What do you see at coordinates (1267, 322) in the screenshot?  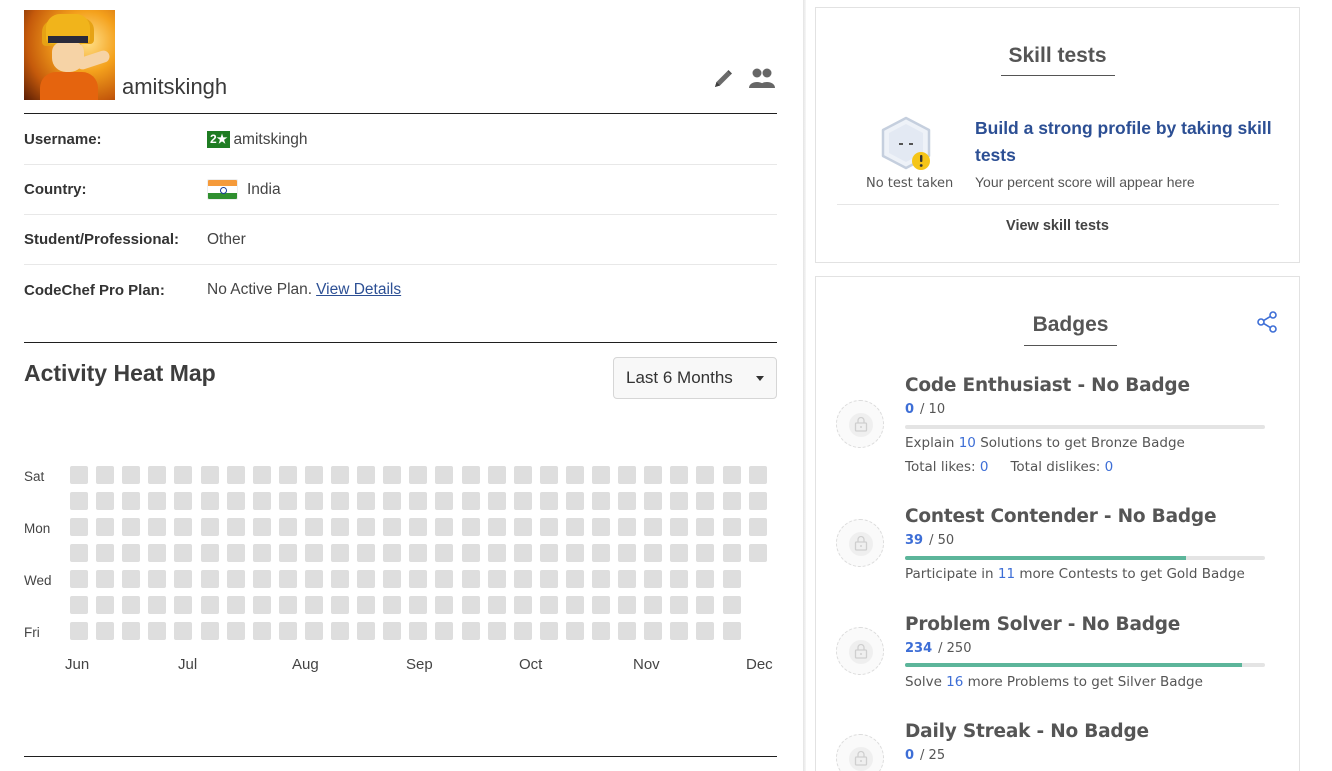 I see `share-icon` at bounding box center [1267, 322].